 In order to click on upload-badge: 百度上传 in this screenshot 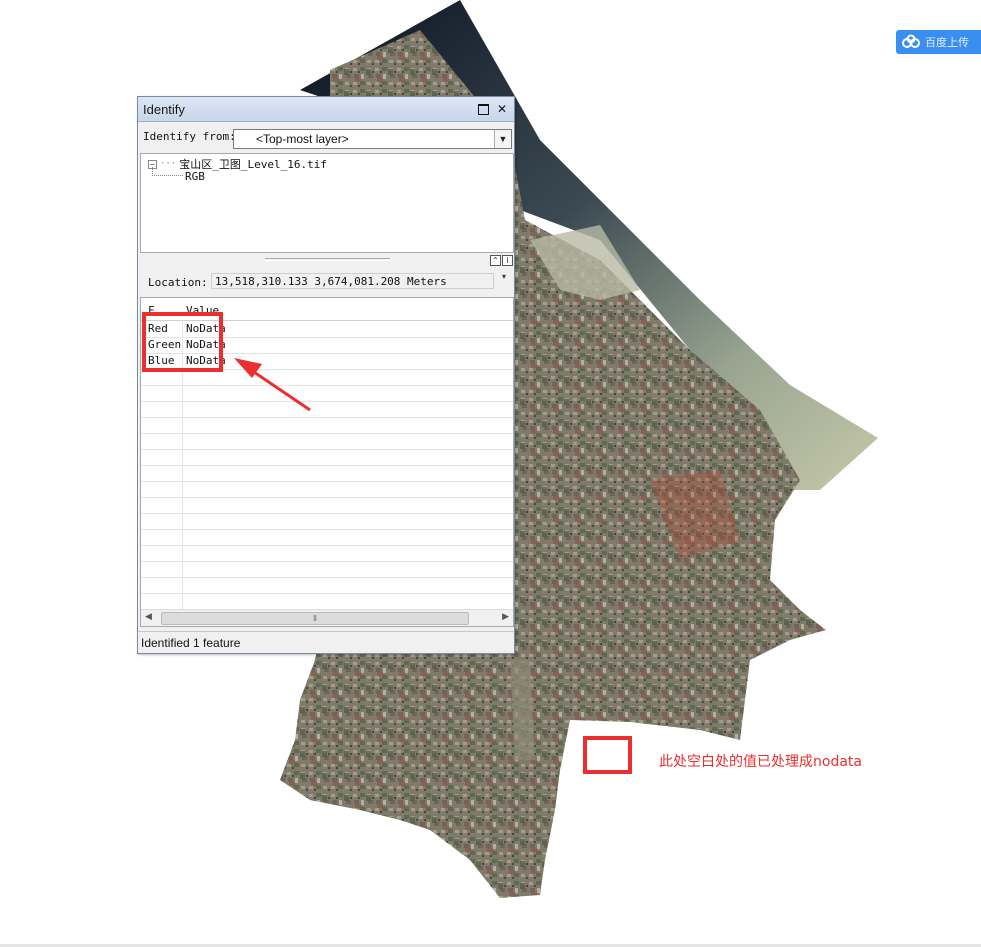, I will do `click(938, 42)`.